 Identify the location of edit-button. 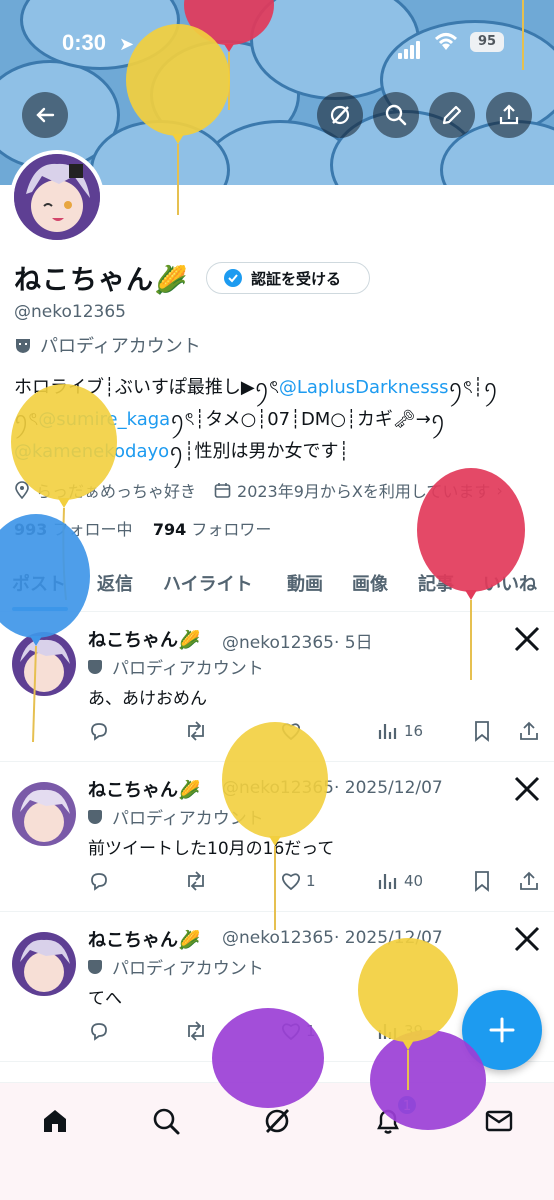
(452, 115).